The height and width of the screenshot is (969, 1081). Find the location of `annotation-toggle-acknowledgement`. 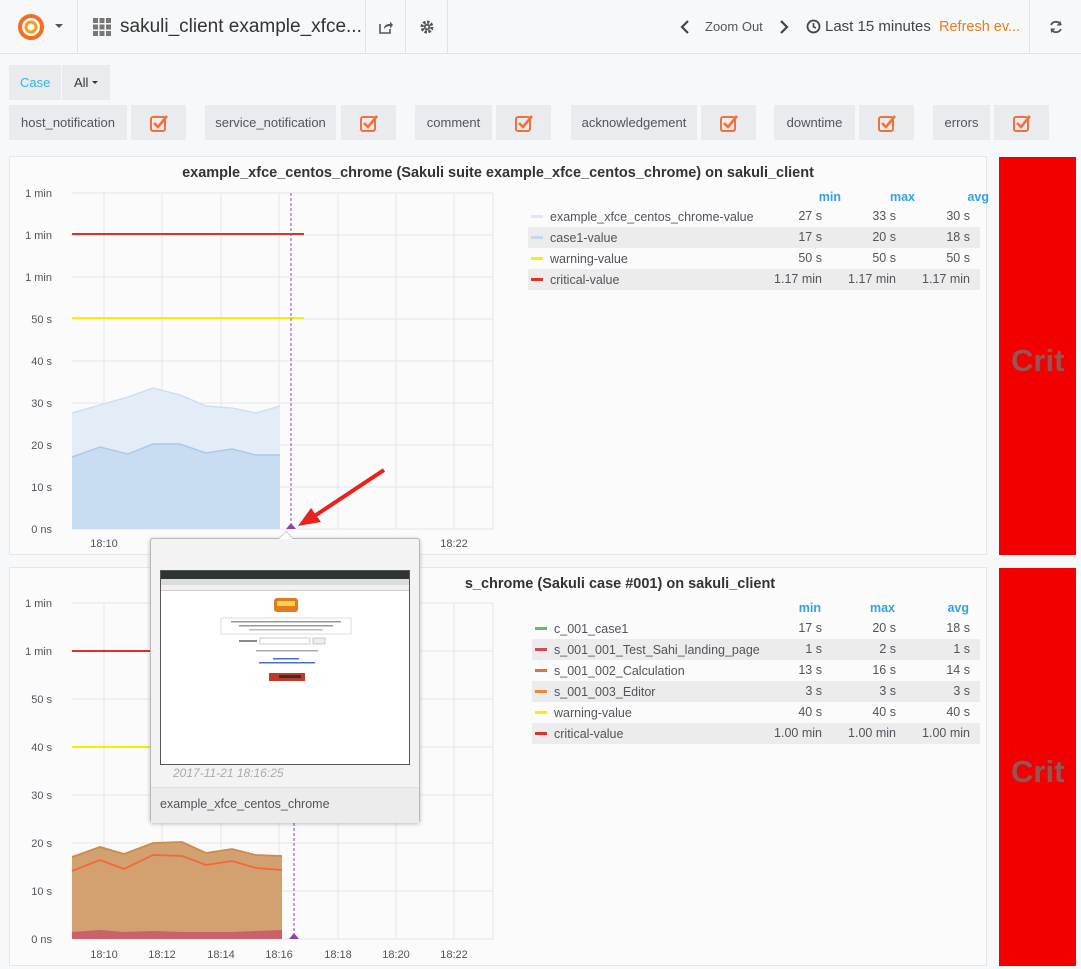

annotation-toggle-acknowledgement is located at coordinates (728, 122).